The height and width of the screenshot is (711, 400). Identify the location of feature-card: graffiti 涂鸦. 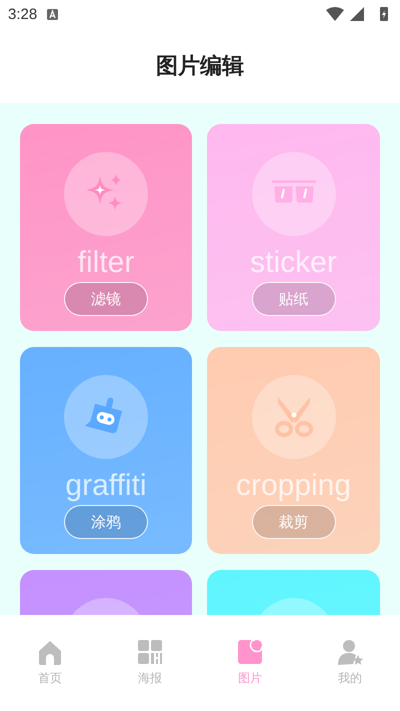
(106, 450).